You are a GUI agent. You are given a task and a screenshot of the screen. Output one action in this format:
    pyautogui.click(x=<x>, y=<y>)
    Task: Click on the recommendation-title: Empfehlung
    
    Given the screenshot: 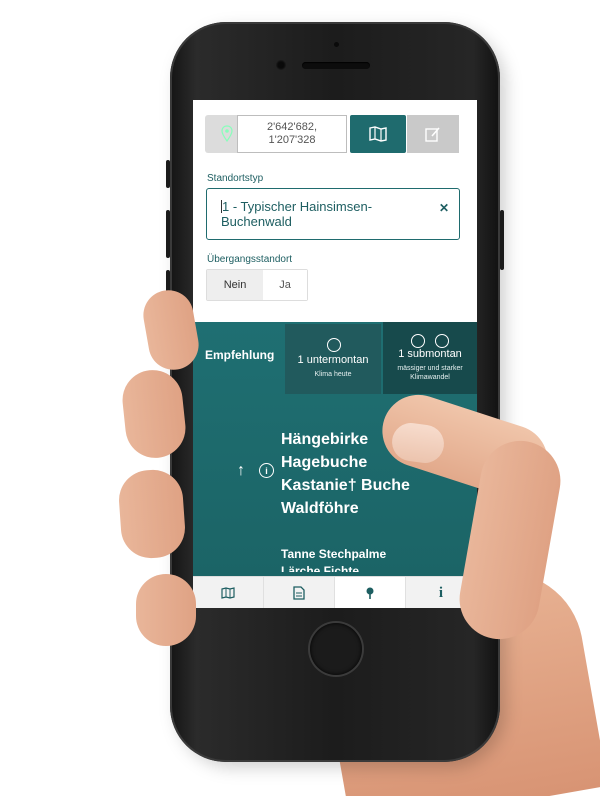 What is the action you would take?
    pyautogui.click(x=240, y=355)
    